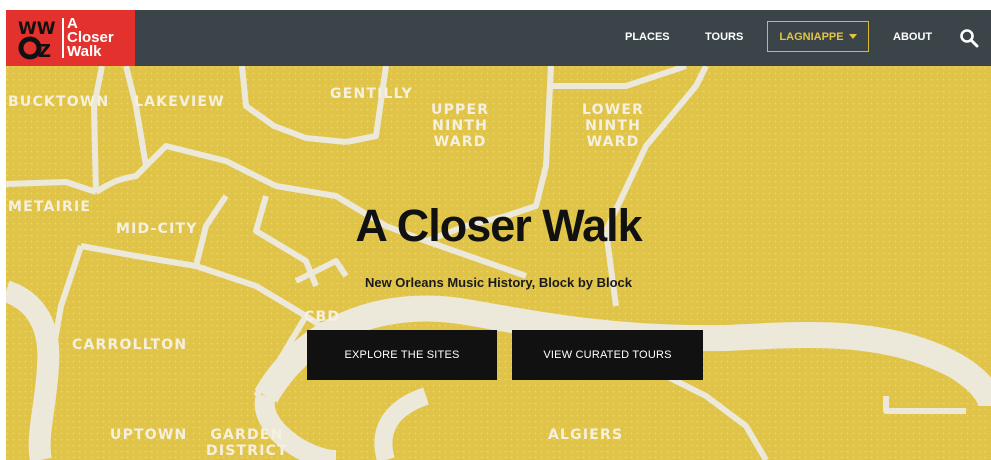 The image size is (991, 460). What do you see at coordinates (37, 39) in the screenshot?
I see `wwoz-logo-icon: WW Z` at bounding box center [37, 39].